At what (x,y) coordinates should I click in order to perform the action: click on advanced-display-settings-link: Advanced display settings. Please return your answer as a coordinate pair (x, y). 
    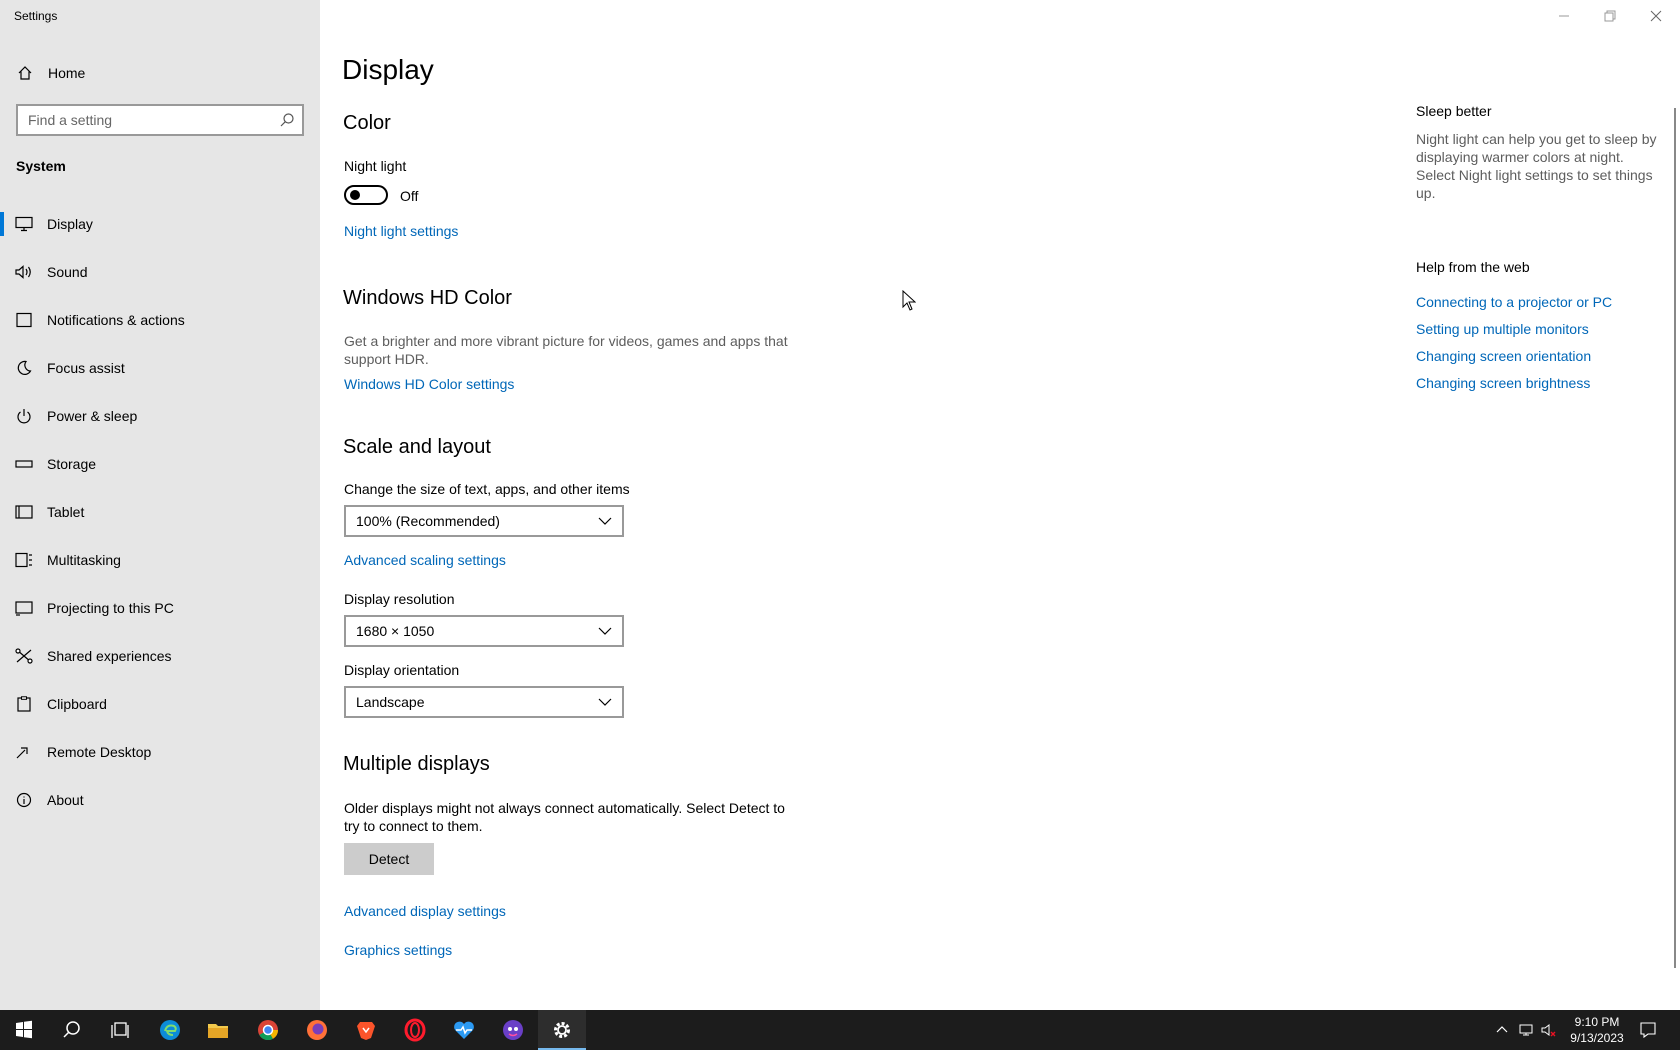
    Looking at the image, I should click on (425, 911).